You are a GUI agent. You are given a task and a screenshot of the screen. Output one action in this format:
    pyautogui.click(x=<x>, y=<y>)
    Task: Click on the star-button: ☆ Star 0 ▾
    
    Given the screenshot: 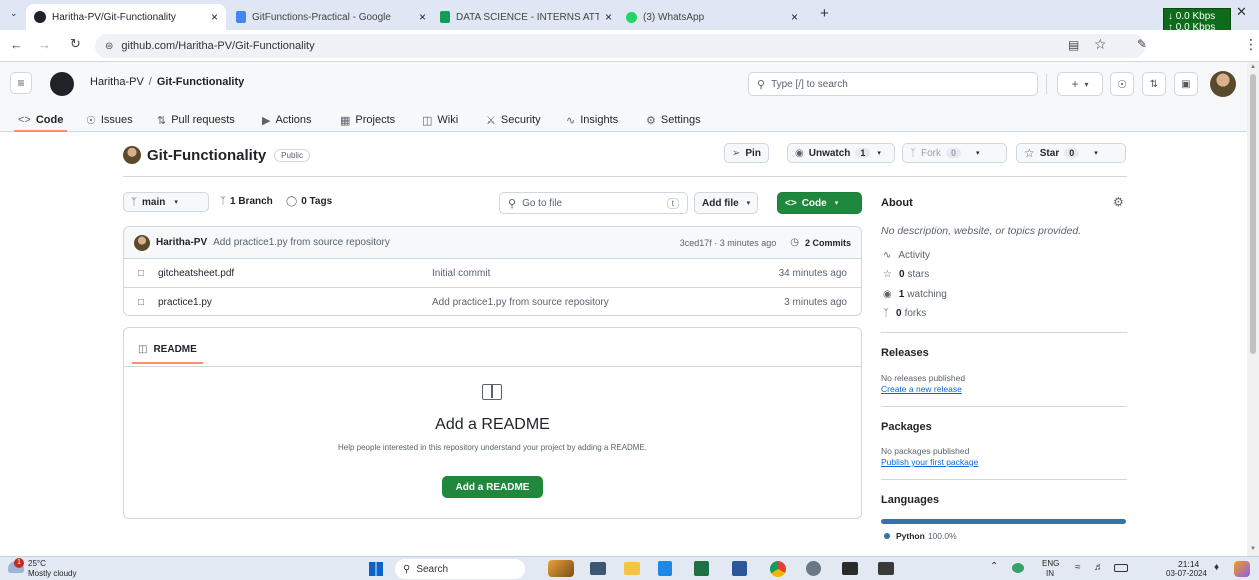 What is the action you would take?
    pyautogui.click(x=1071, y=153)
    